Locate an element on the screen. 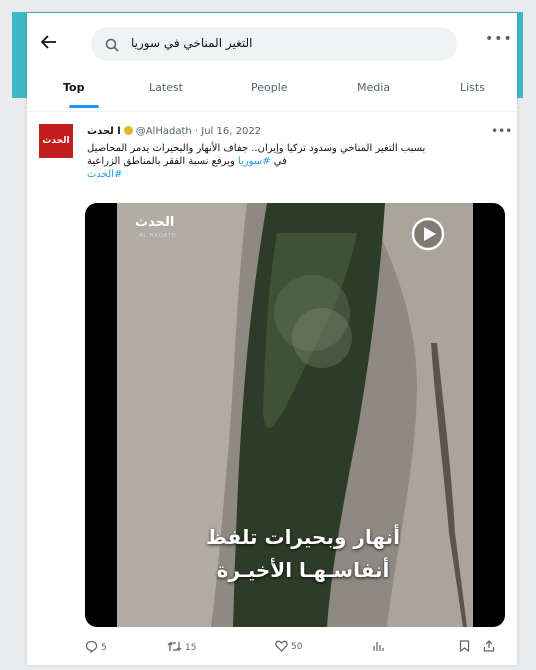  like-button: 50 is located at coordinates (288, 646).